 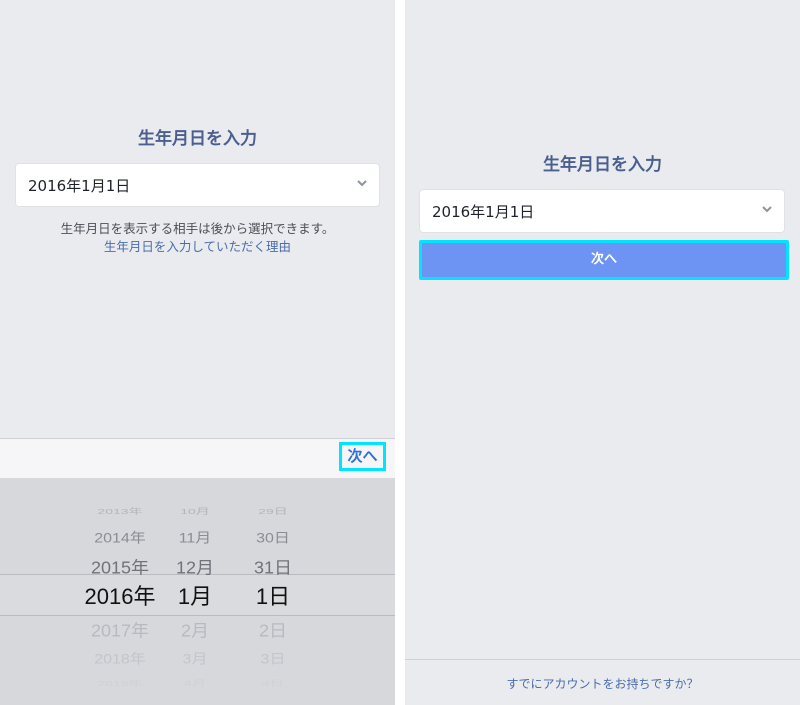 I want to click on picker-day: 30日, so click(x=273, y=538).